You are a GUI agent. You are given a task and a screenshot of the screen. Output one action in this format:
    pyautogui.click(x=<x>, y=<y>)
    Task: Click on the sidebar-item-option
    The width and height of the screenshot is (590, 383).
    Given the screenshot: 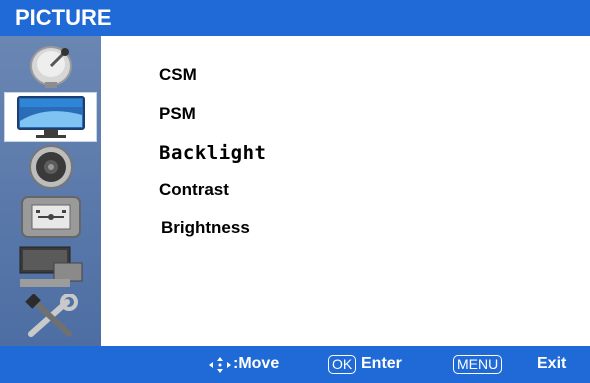 What is the action you would take?
    pyautogui.click(x=50, y=317)
    